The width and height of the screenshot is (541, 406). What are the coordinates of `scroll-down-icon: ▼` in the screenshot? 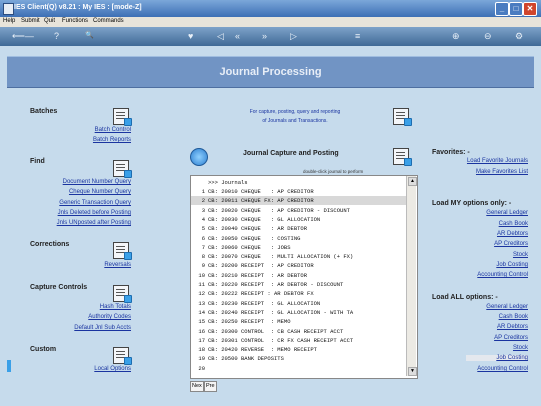 It's located at (412, 371).